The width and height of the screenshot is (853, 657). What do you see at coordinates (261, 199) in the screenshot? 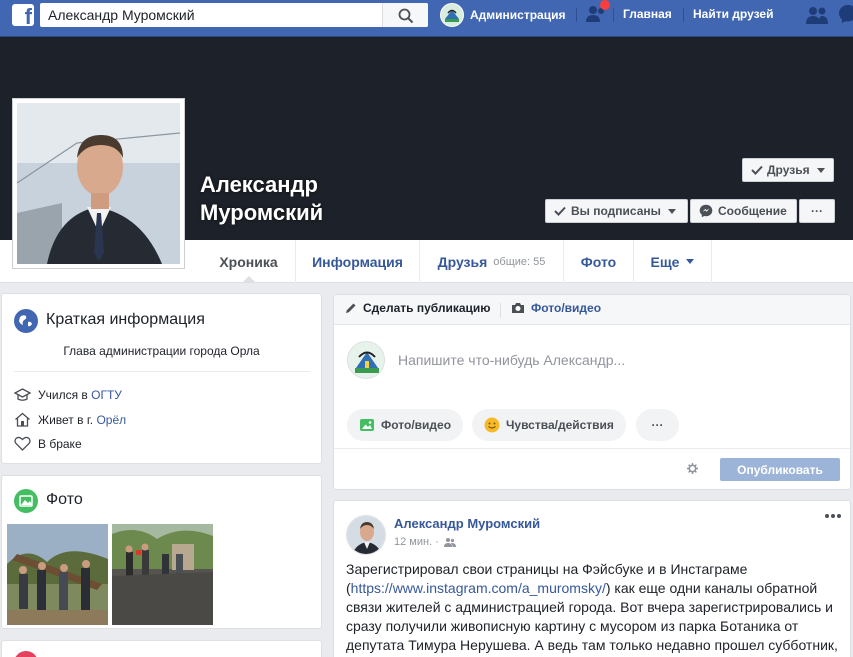
I see `profile-name: Александр Муромский` at bounding box center [261, 199].